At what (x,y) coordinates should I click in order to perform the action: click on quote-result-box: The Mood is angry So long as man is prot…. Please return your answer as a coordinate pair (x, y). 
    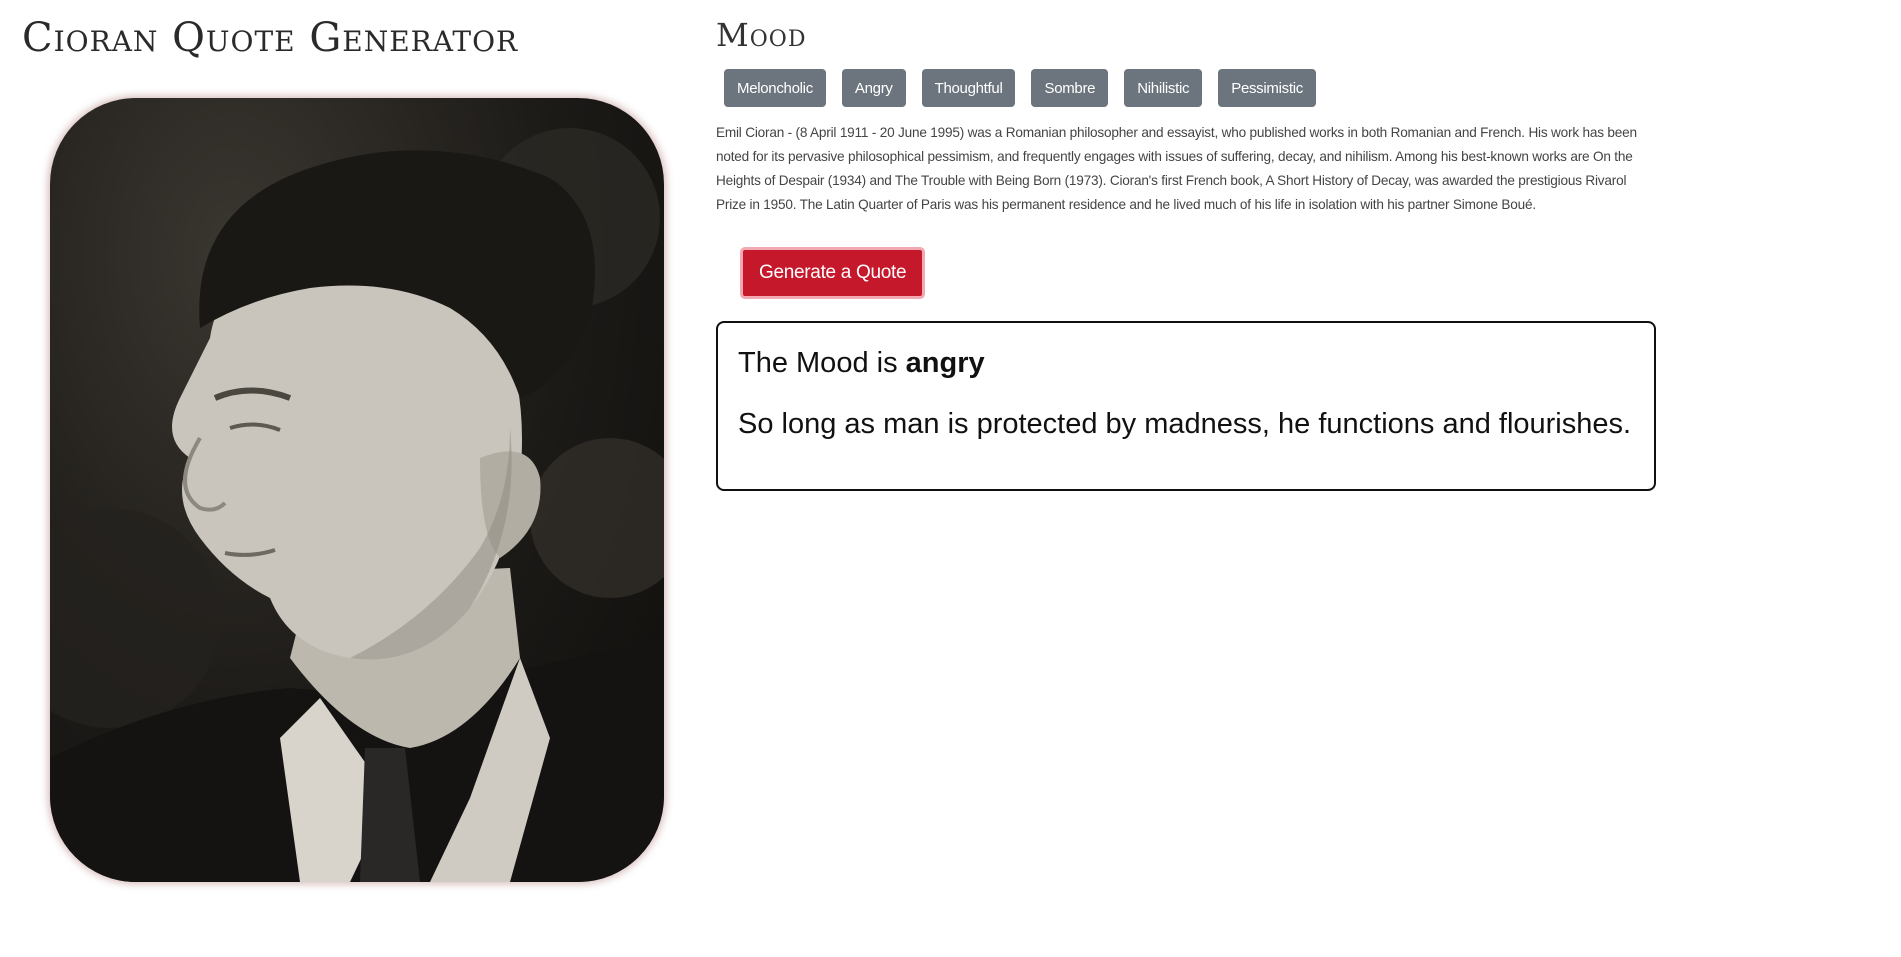
    Looking at the image, I should click on (1186, 406).